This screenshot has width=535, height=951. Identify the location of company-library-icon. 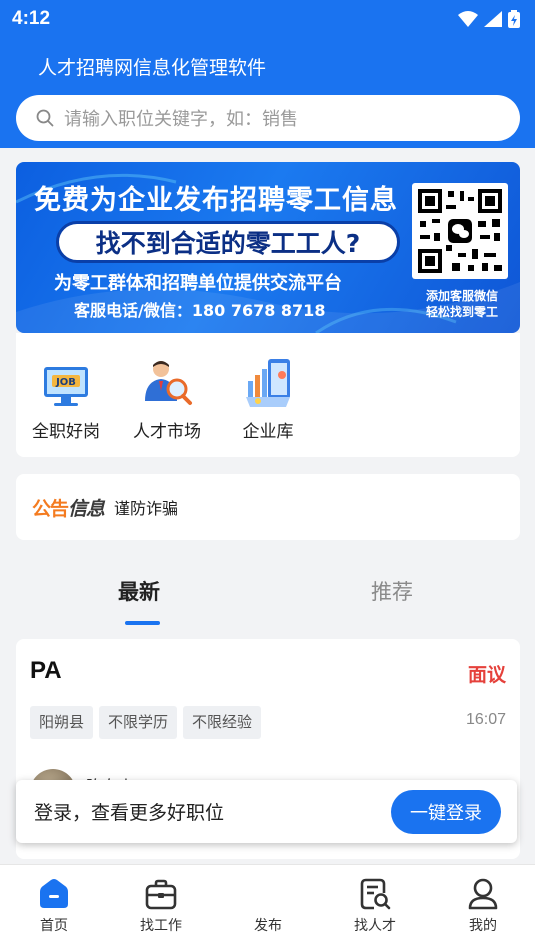
(268, 385).